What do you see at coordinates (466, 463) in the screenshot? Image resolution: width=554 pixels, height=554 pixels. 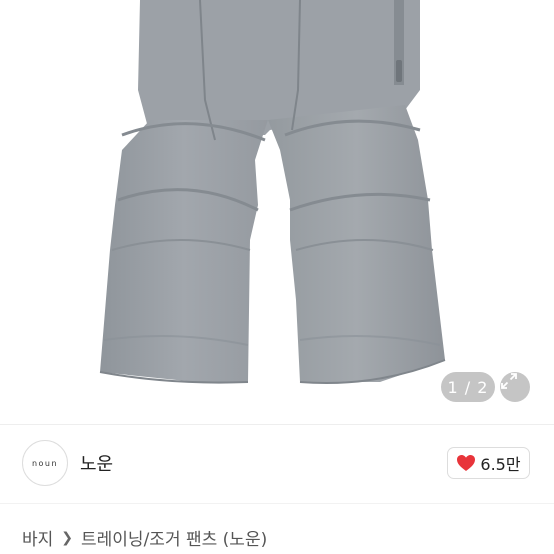 I see `heart-icon` at bounding box center [466, 463].